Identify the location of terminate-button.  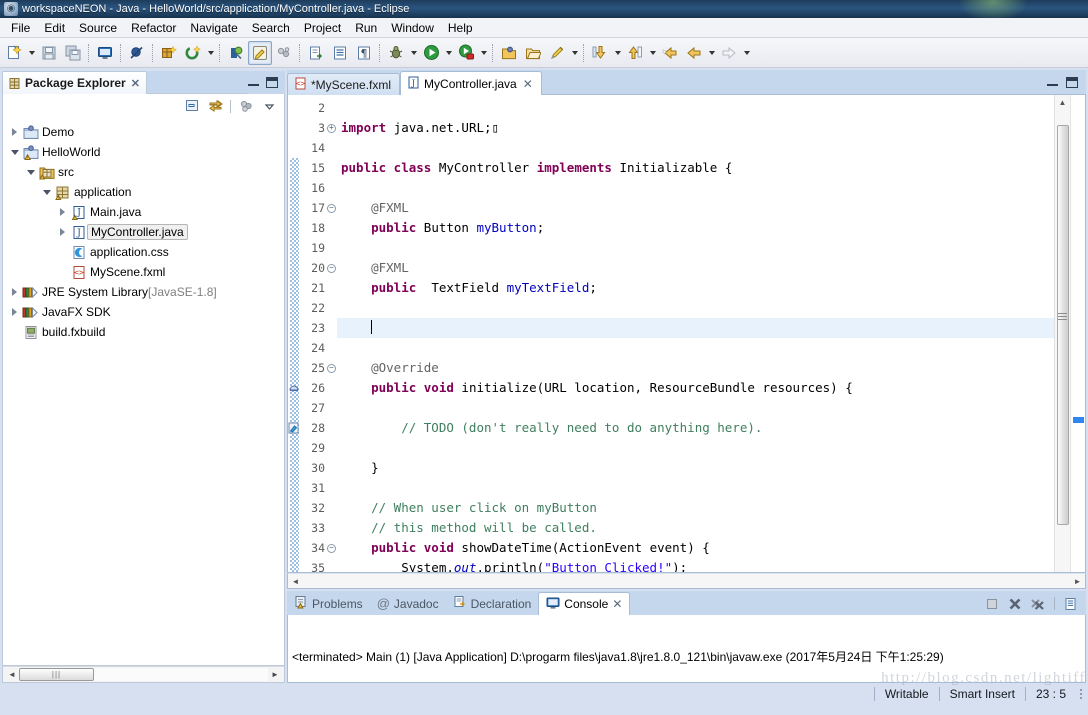
(992, 603).